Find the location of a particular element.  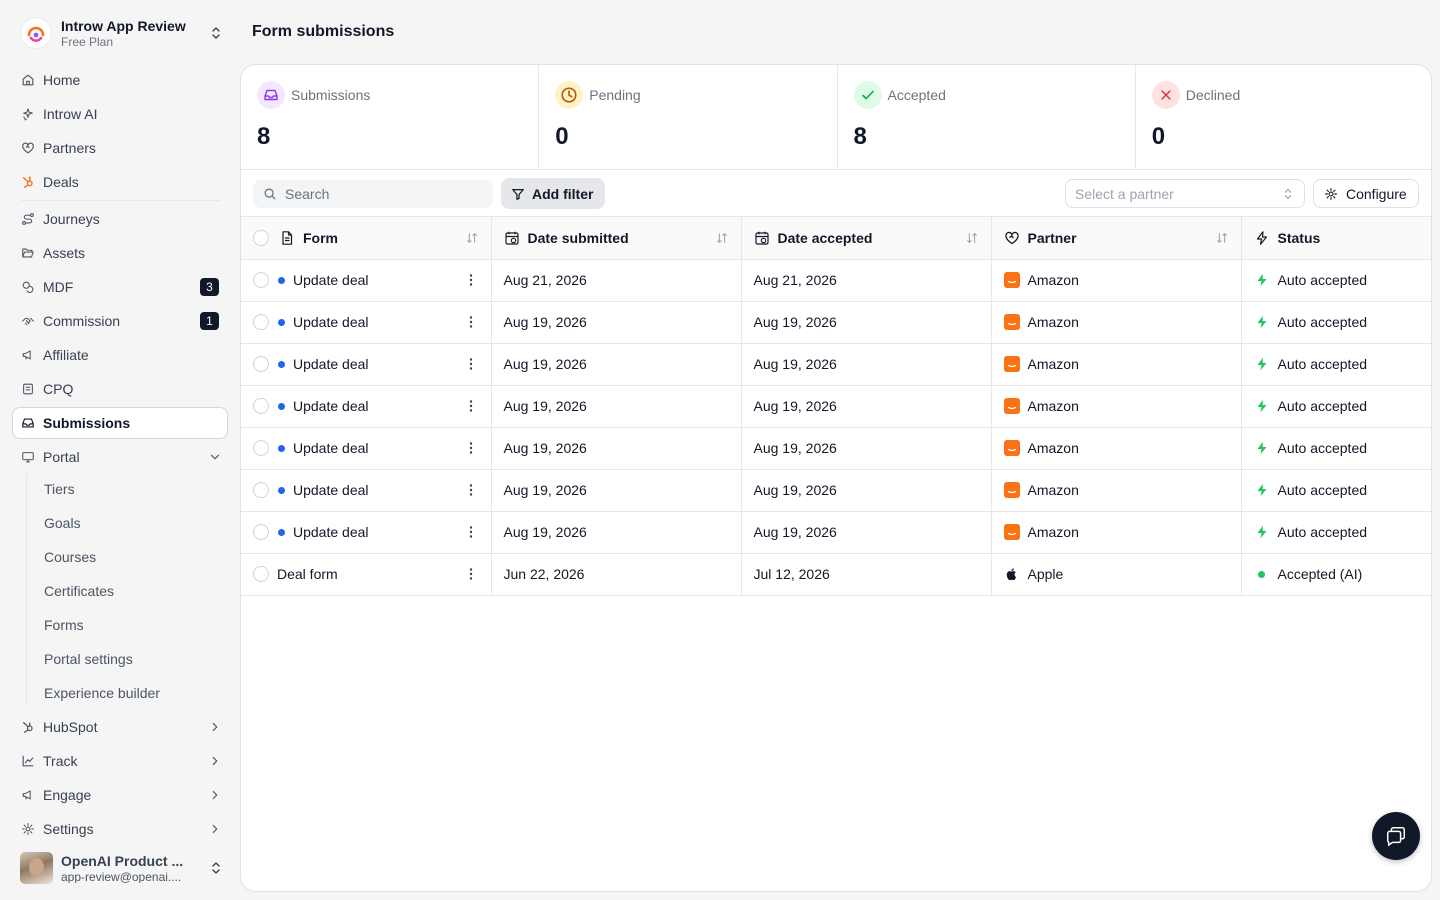

status-label: Auto accepted is located at coordinates (1322, 490).